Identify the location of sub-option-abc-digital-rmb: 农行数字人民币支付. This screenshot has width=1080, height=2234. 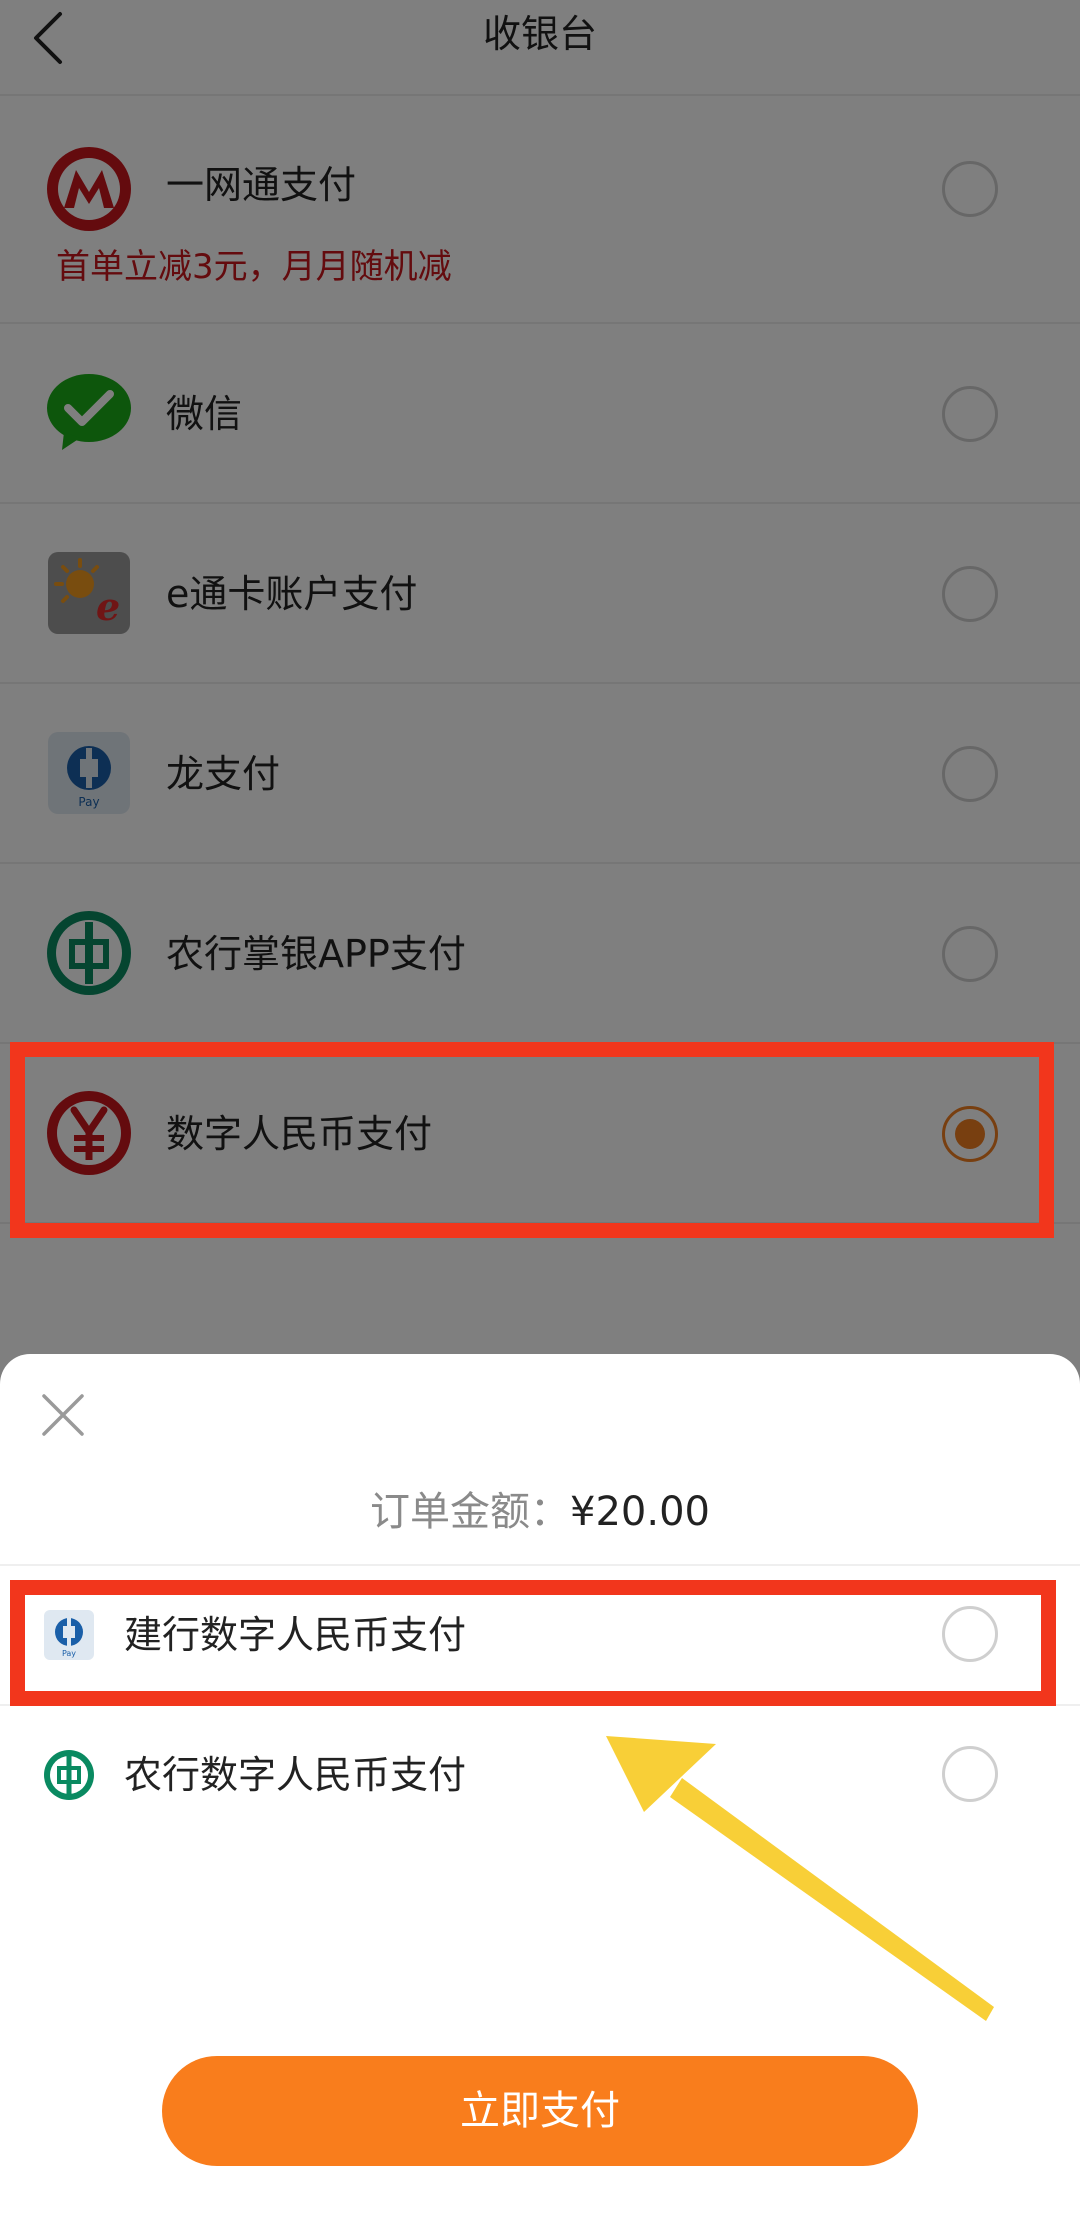
(540, 1775).